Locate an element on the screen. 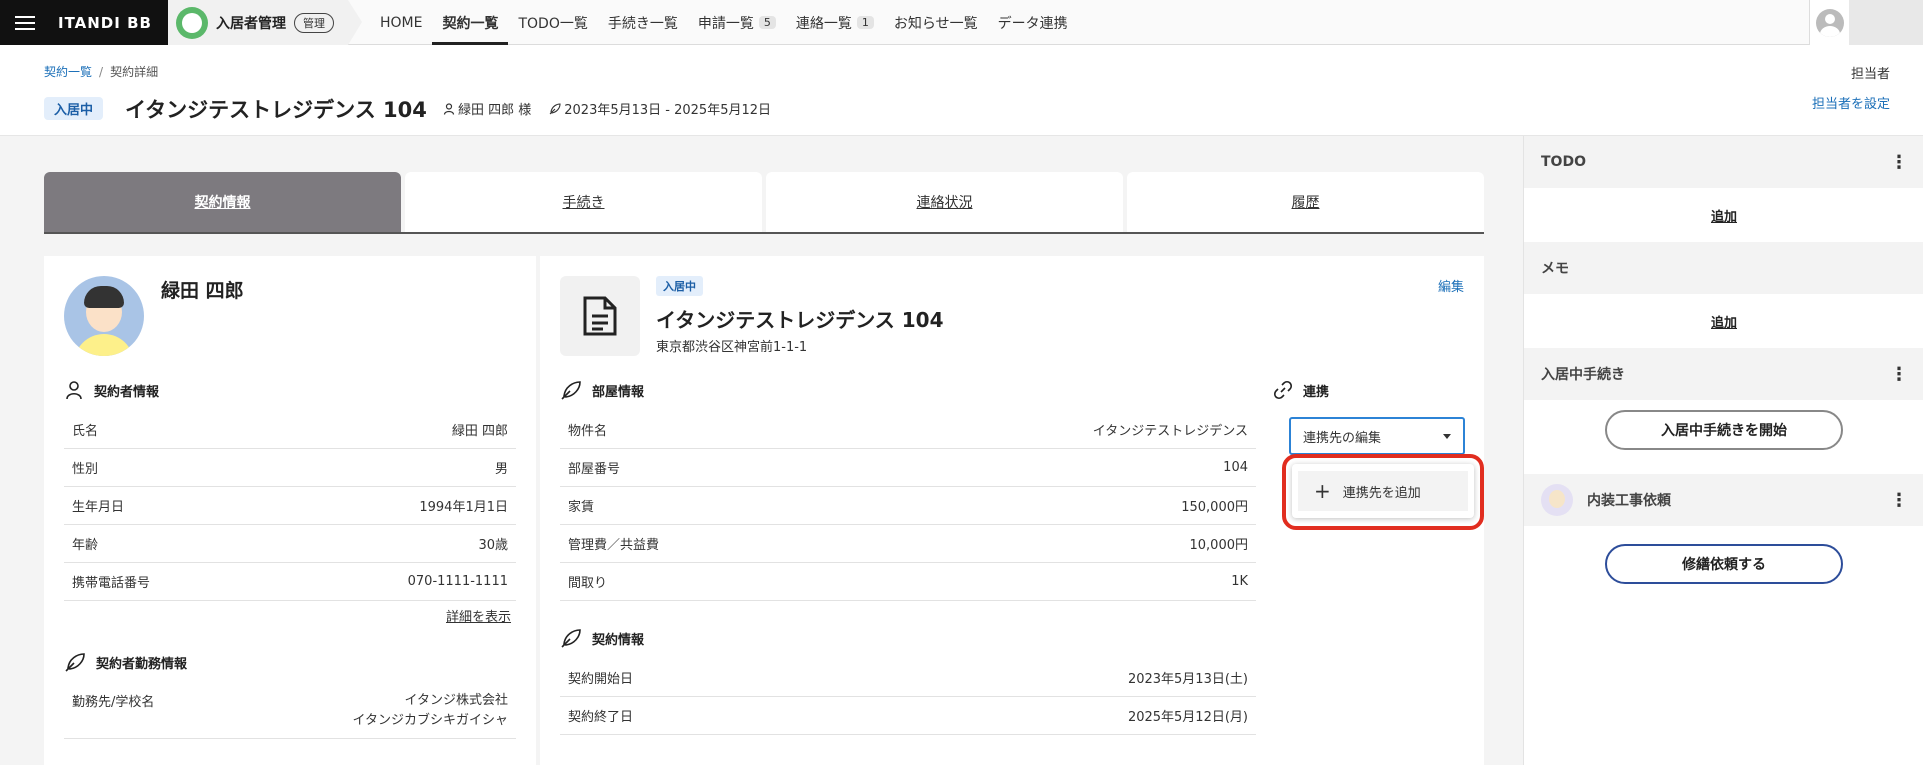  todo-add-link: 追加 is located at coordinates (1723, 215).